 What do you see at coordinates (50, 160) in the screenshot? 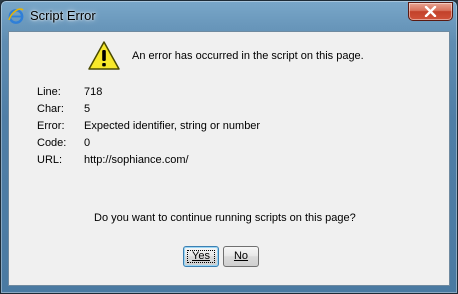
I see `detail-label: URL:` at bounding box center [50, 160].